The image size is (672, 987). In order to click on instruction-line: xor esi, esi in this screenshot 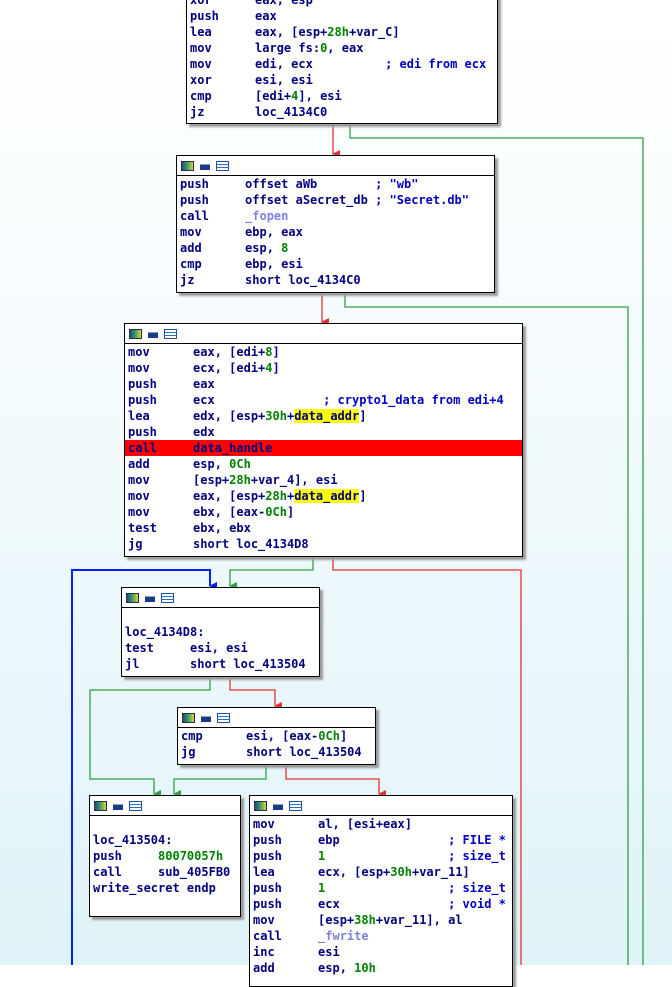, I will do `click(342, 80)`.